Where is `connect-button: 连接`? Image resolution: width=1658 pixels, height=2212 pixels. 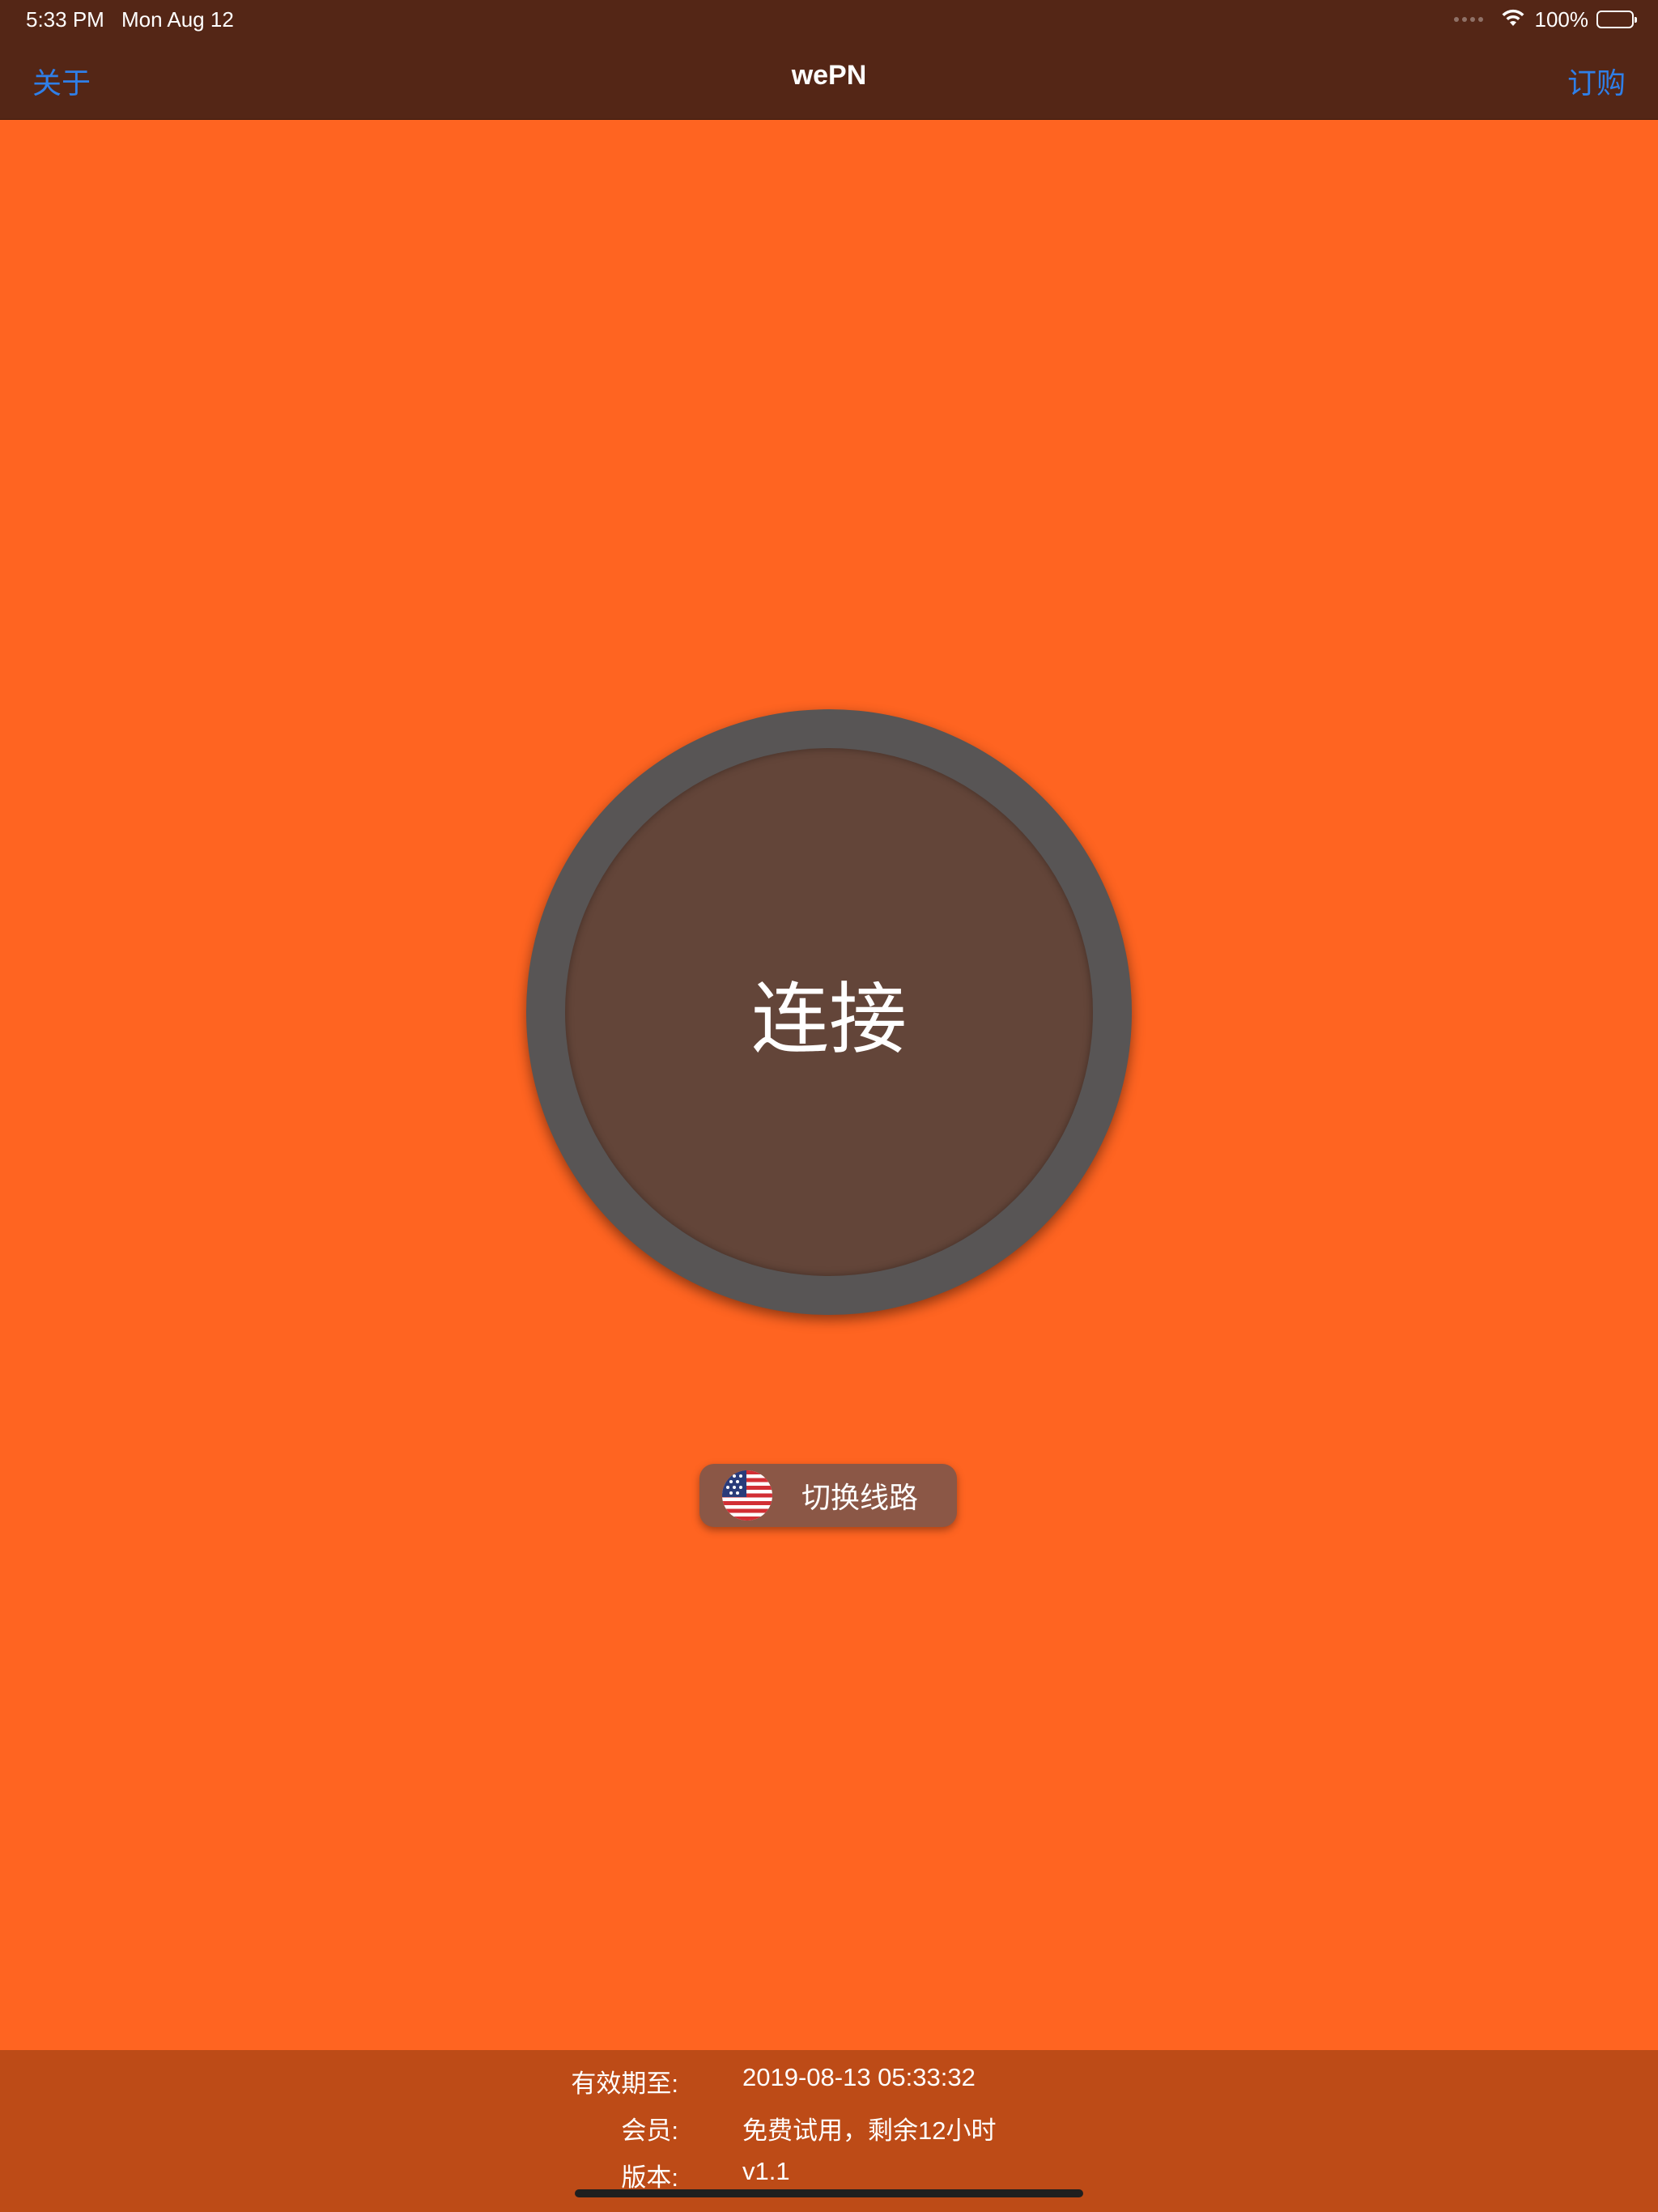 connect-button: 连接 is located at coordinates (829, 1012).